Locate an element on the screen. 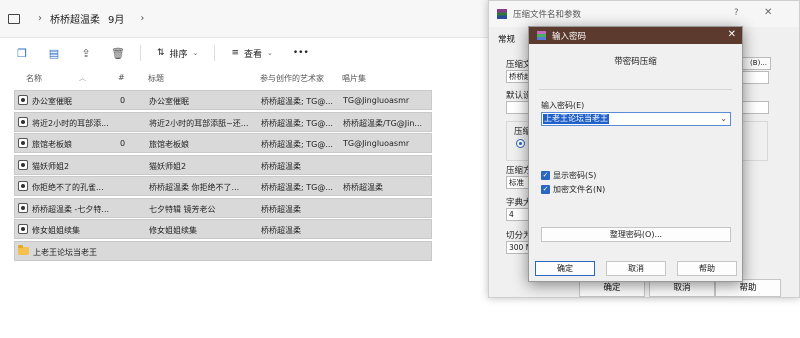 The width and height of the screenshot is (800, 338). breadcrumb-subfolder: 9月 is located at coordinates (116, 18).